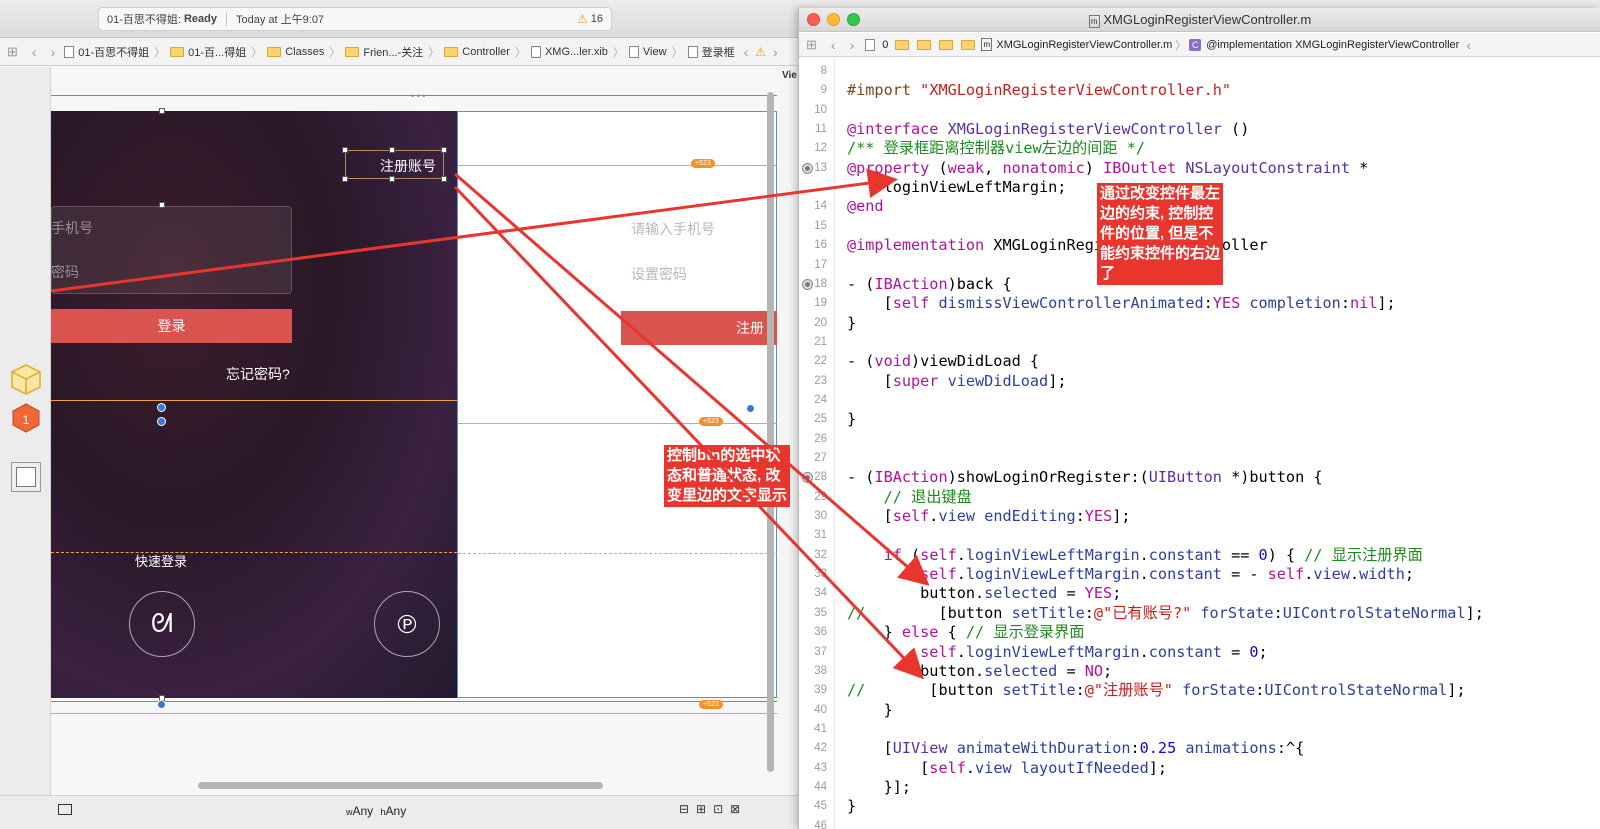 The image size is (1600, 829). Describe the element at coordinates (617, 404) in the screenshot. I see `register-scene: 请输入手机号 设置密码 注册` at that location.